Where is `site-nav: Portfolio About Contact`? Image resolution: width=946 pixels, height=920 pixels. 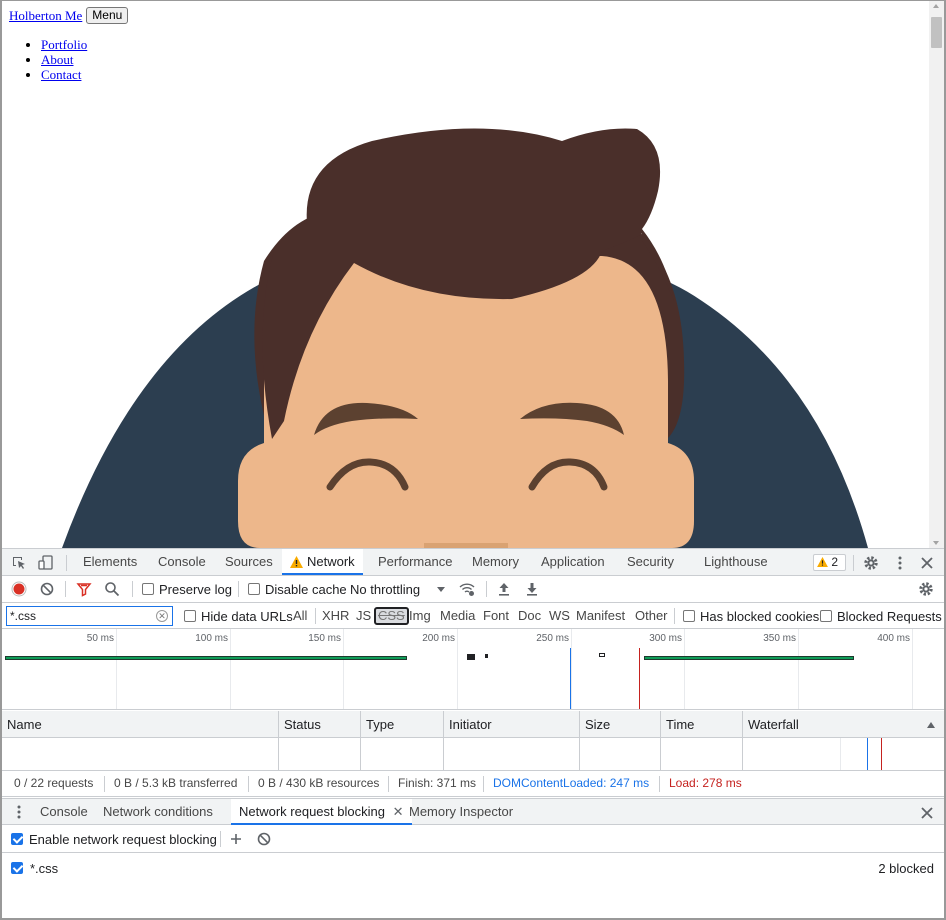
site-nav: Portfolio About Contact is located at coordinates (64, 59).